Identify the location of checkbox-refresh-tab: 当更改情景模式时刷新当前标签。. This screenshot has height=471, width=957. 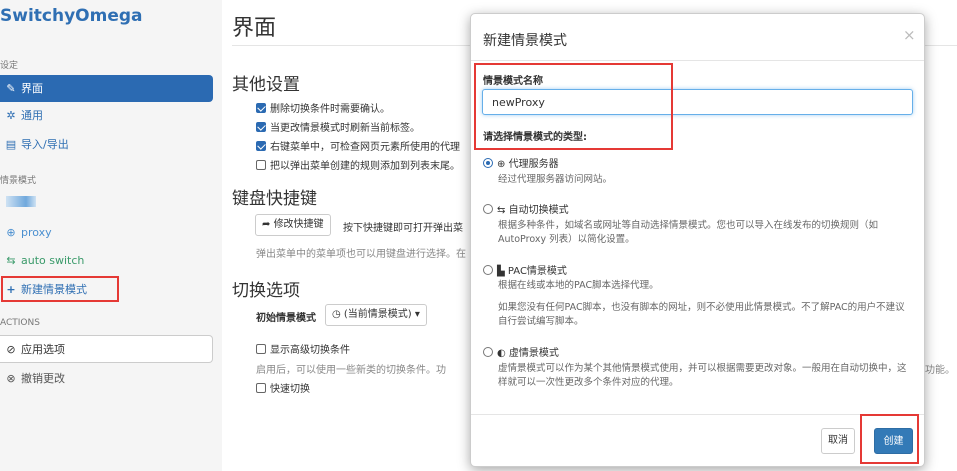
(338, 126).